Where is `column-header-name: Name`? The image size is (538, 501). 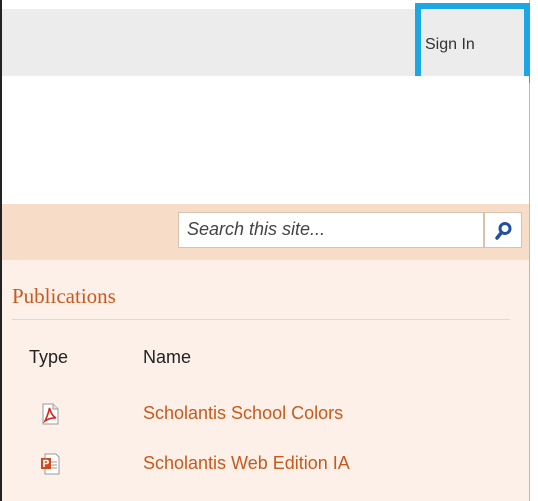 column-header-name: Name is located at coordinates (167, 357).